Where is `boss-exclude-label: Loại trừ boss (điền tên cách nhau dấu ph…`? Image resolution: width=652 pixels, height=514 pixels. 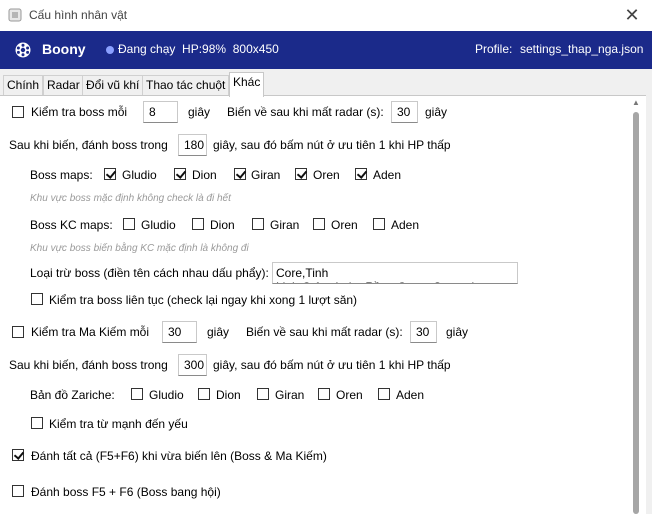
boss-exclude-label: Loại trừ boss (điền tên cách nhau dấu ph… is located at coordinates (149, 273).